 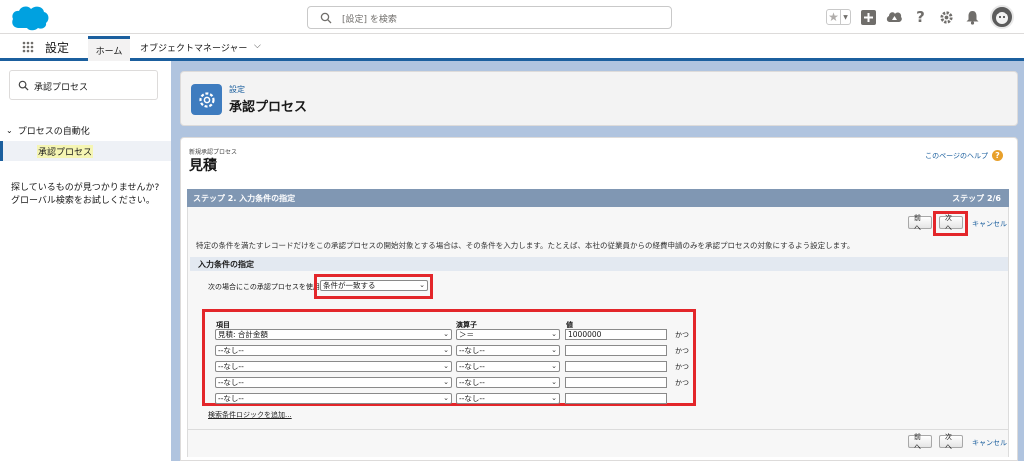 I want to click on step-header: ステップ 2. 入力条件の指定 ステップ 2/6, so click(x=598, y=198).